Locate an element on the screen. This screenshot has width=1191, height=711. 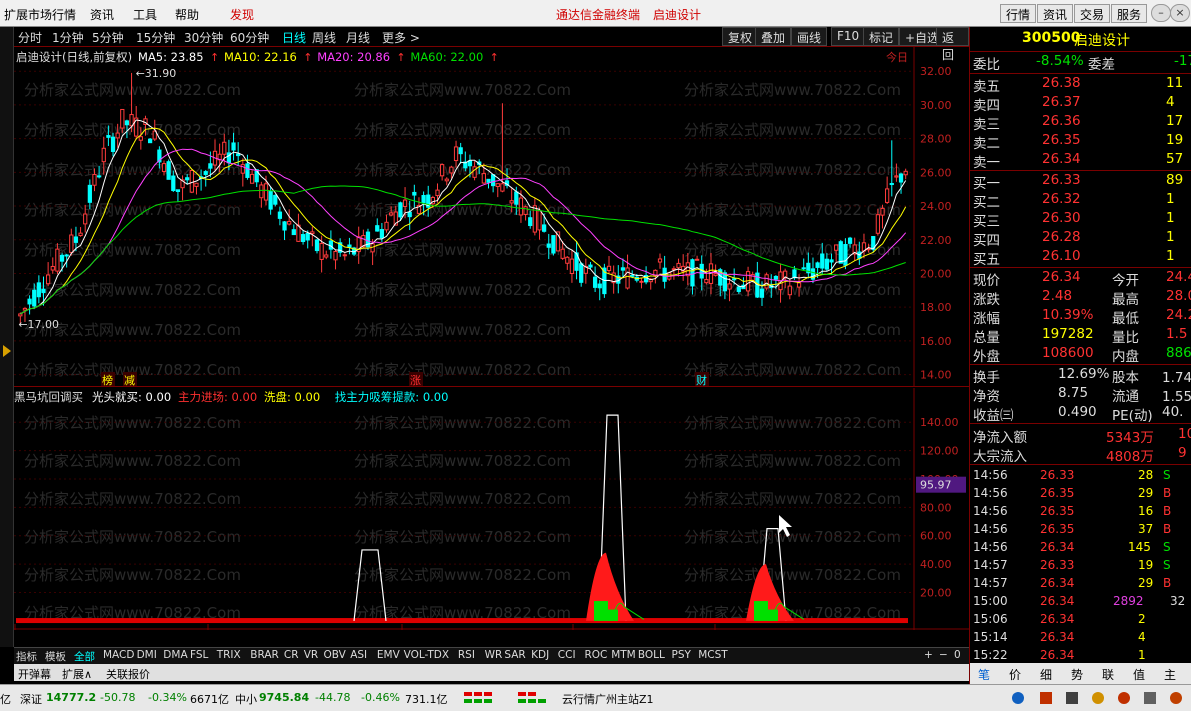
stat-value: 108600 is located at coordinates (1068, 353).